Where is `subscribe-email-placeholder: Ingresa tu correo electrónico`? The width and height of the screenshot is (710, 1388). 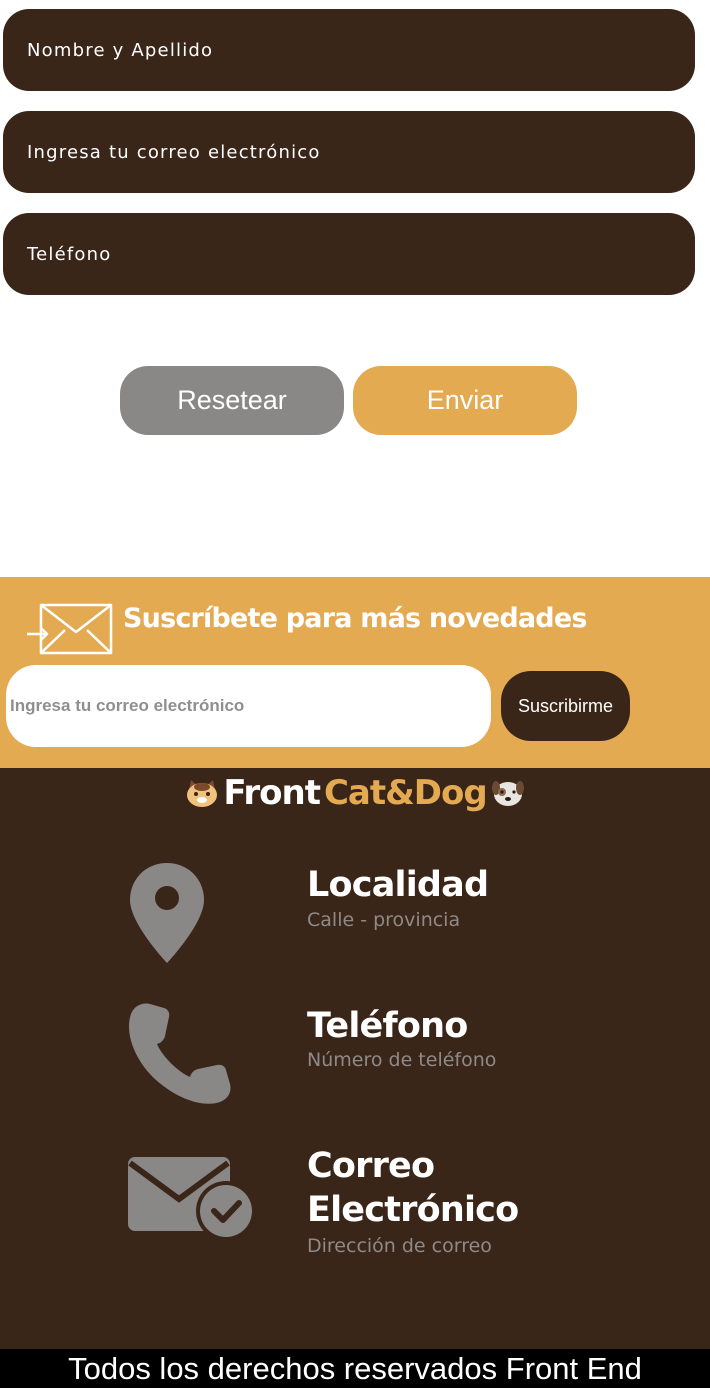
subscribe-email-placeholder: Ingresa tu correo electrónico is located at coordinates (127, 705).